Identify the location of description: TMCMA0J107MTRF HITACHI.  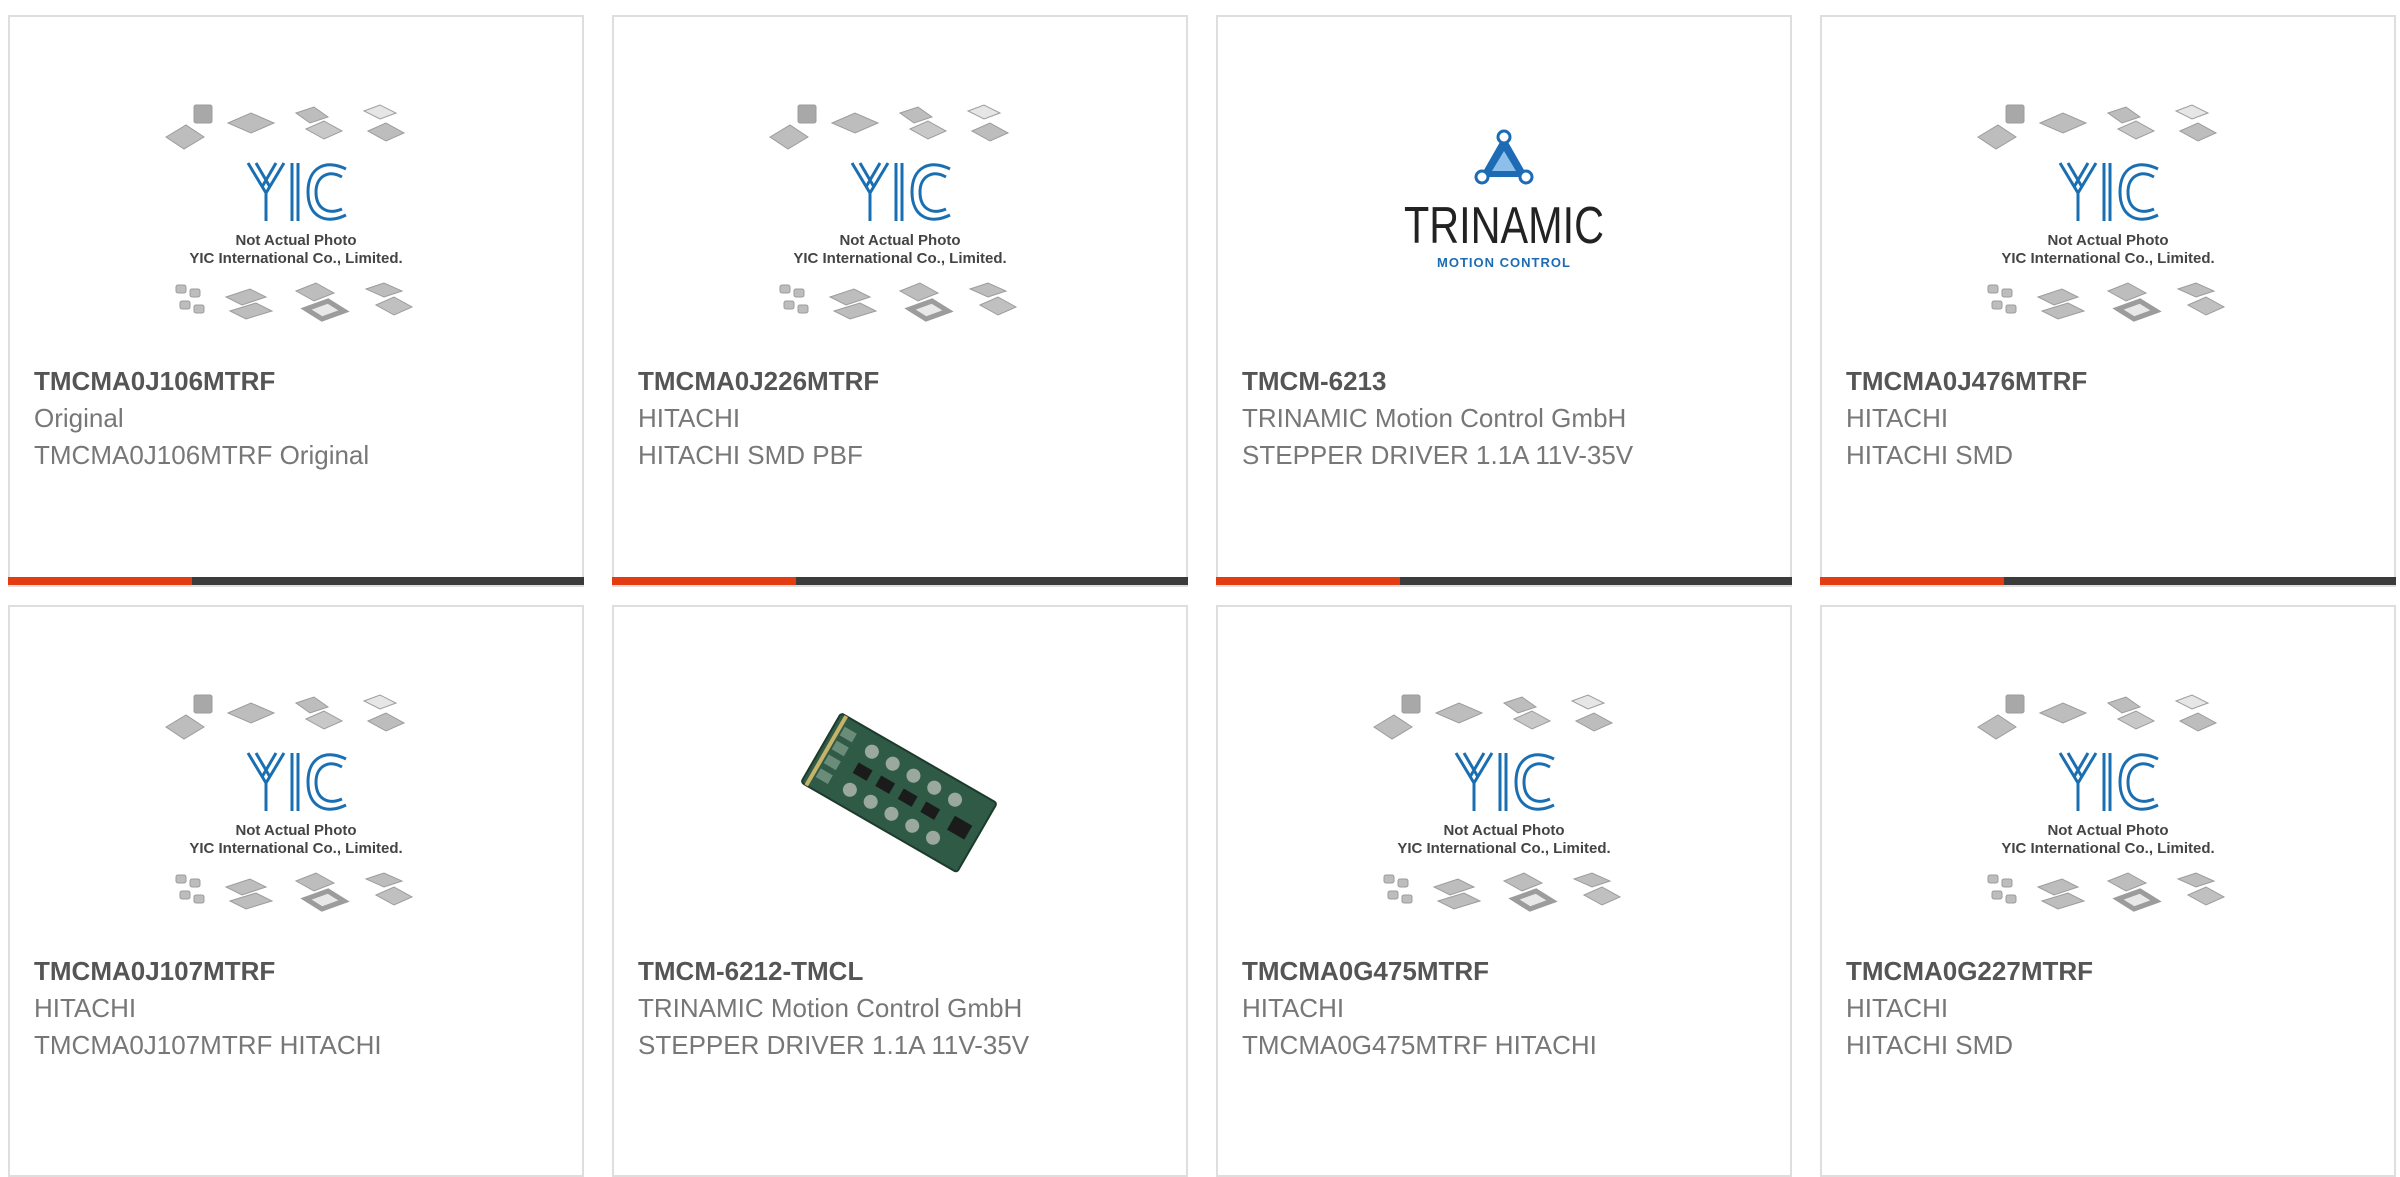
(208, 1045).